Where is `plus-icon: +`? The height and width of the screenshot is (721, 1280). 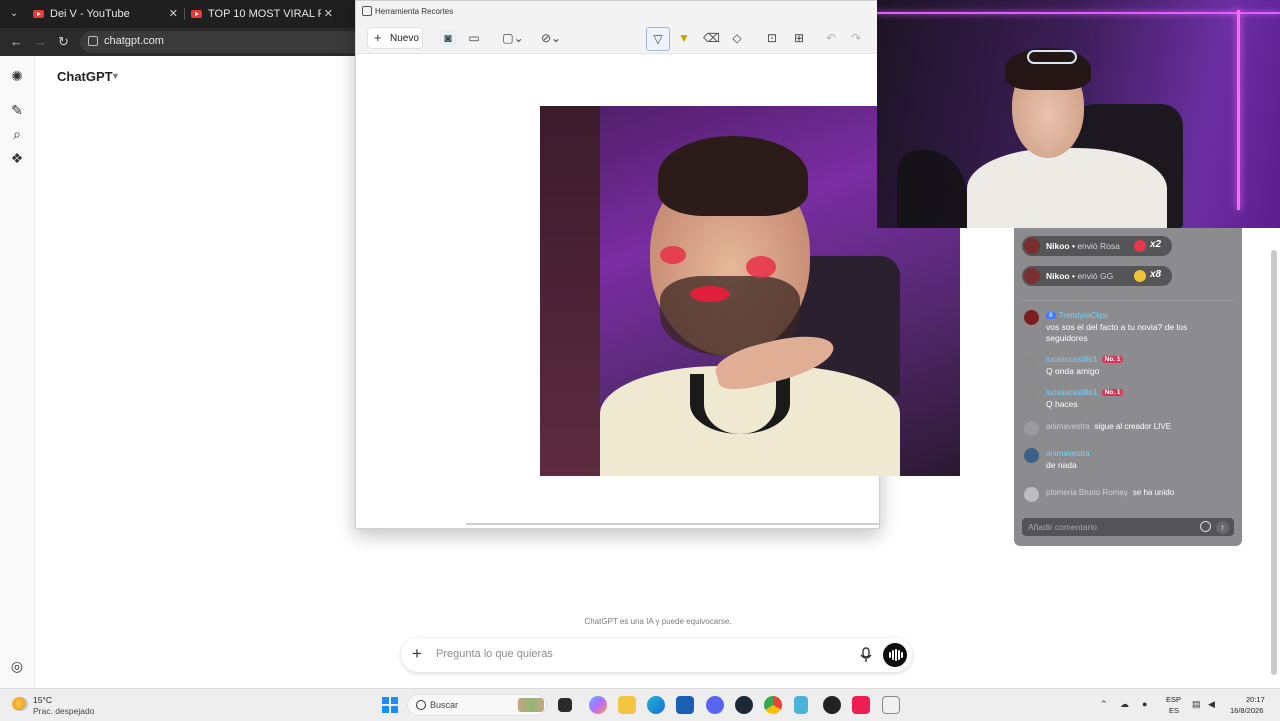 plus-icon: + is located at coordinates (378, 37).